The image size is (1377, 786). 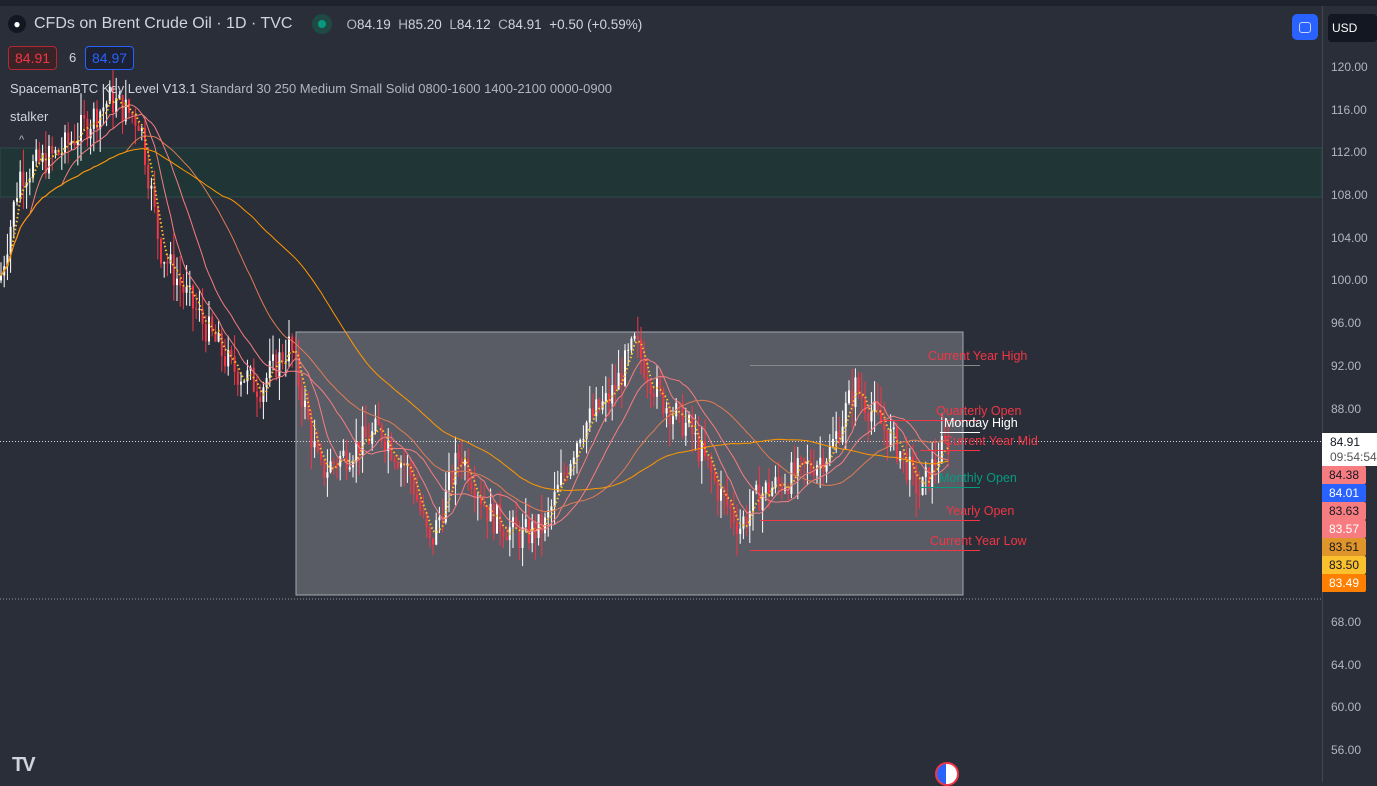 I want to click on last-price-label: 84.91 09:54:54, so click(x=1349, y=449).